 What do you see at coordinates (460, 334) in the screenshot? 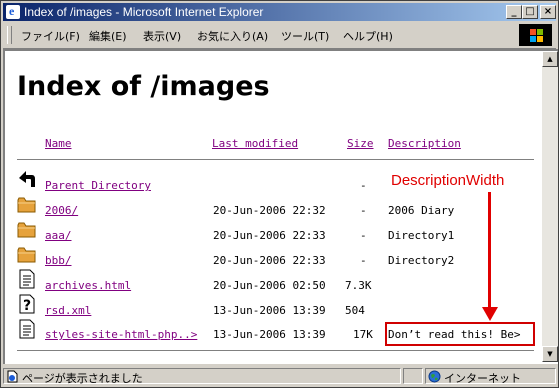
I see `annotation-highlight-box` at bounding box center [460, 334].